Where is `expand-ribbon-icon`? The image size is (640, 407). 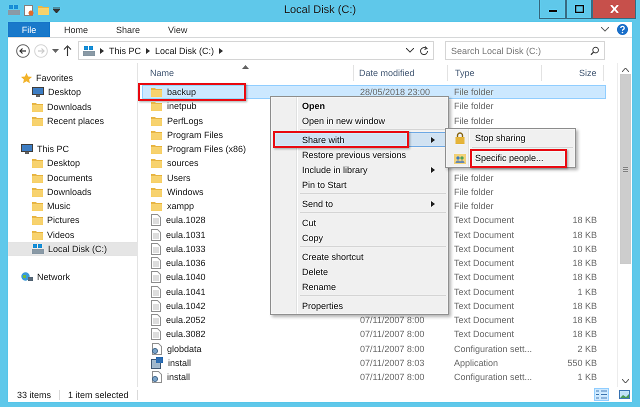 expand-ribbon-icon is located at coordinates (605, 29).